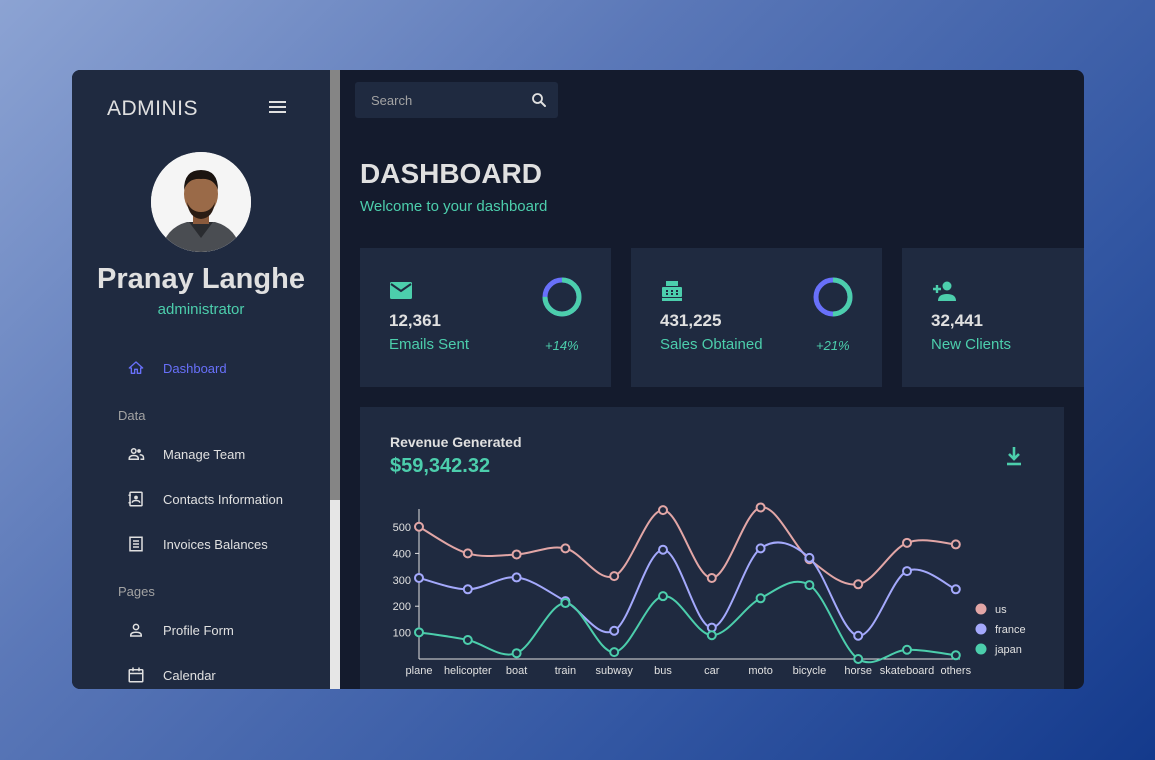  What do you see at coordinates (136, 591) in the screenshot?
I see `section-label-pages: Pages` at bounding box center [136, 591].